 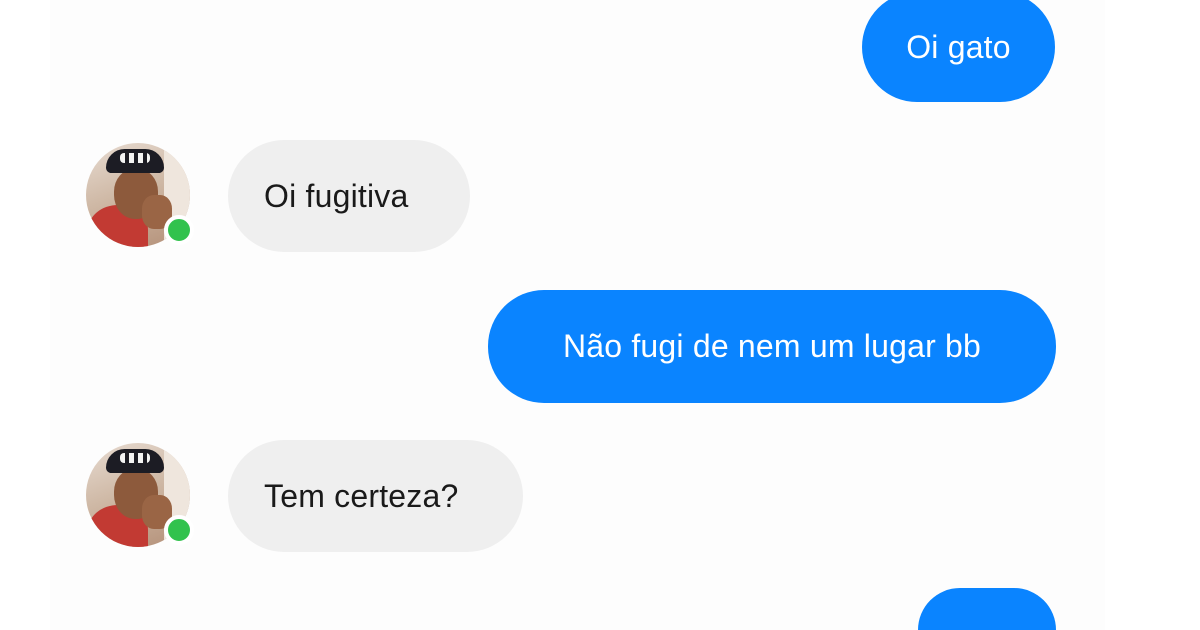 I want to click on message-text: Oi gato, so click(x=958, y=46).